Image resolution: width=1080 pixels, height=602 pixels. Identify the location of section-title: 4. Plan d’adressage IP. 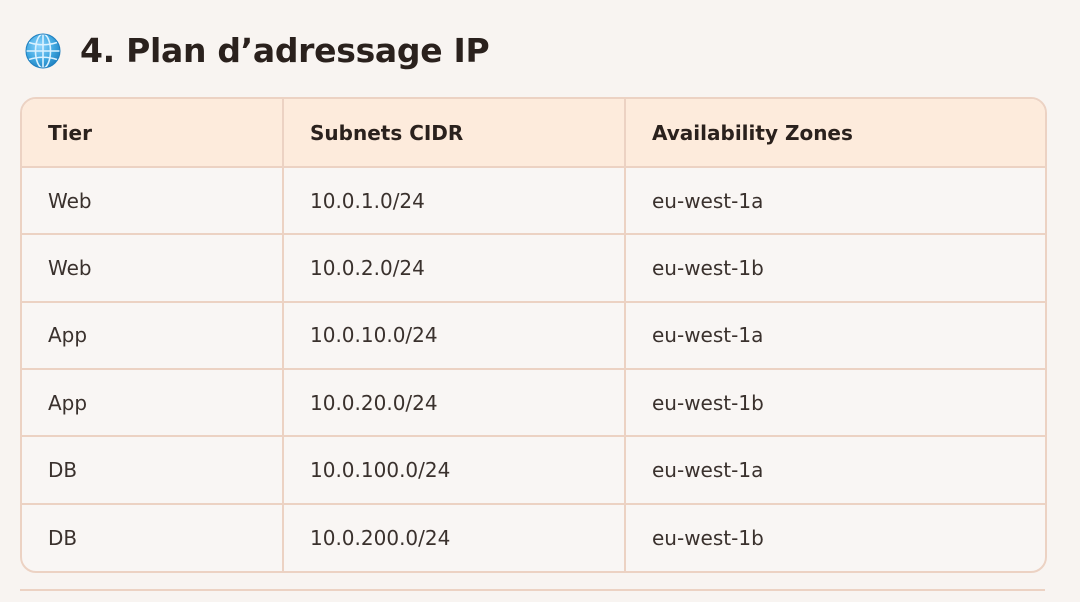
(285, 50).